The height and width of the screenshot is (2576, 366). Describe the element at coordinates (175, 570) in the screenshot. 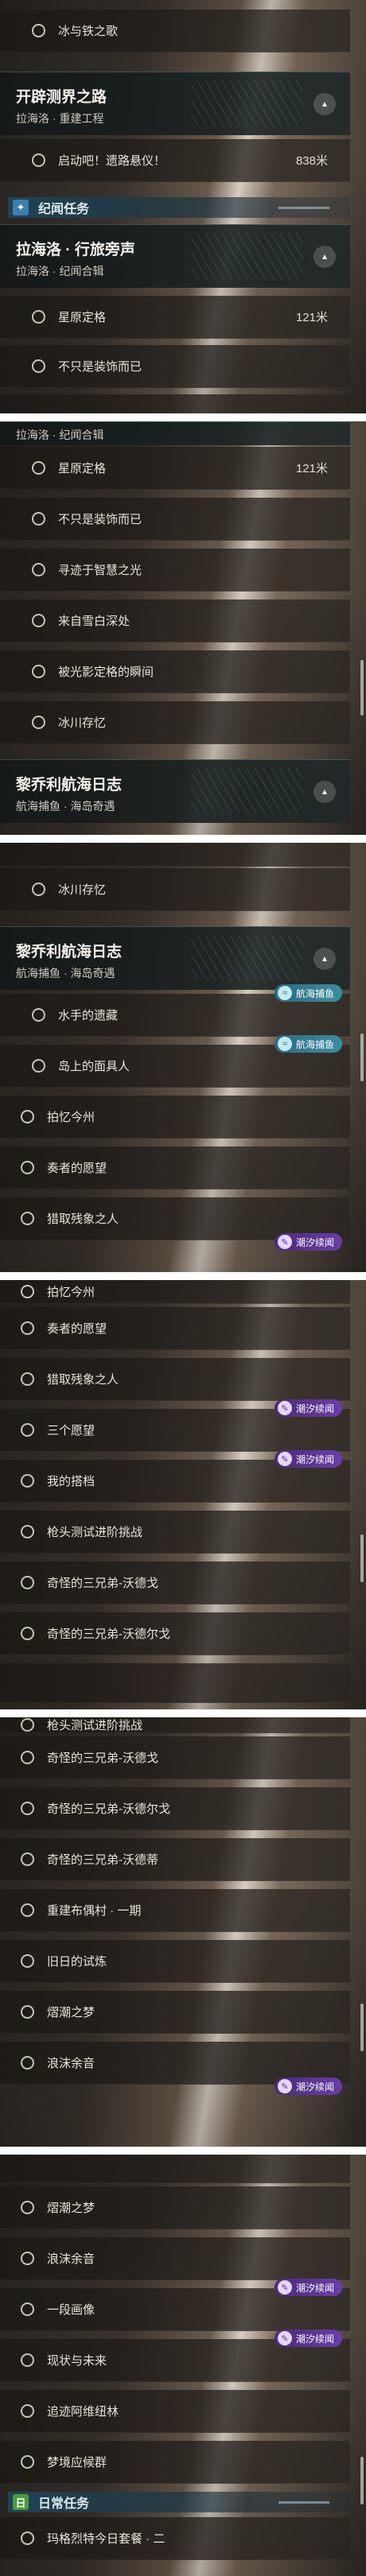

I see `task-row: 寻迹于智慧之光` at that location.